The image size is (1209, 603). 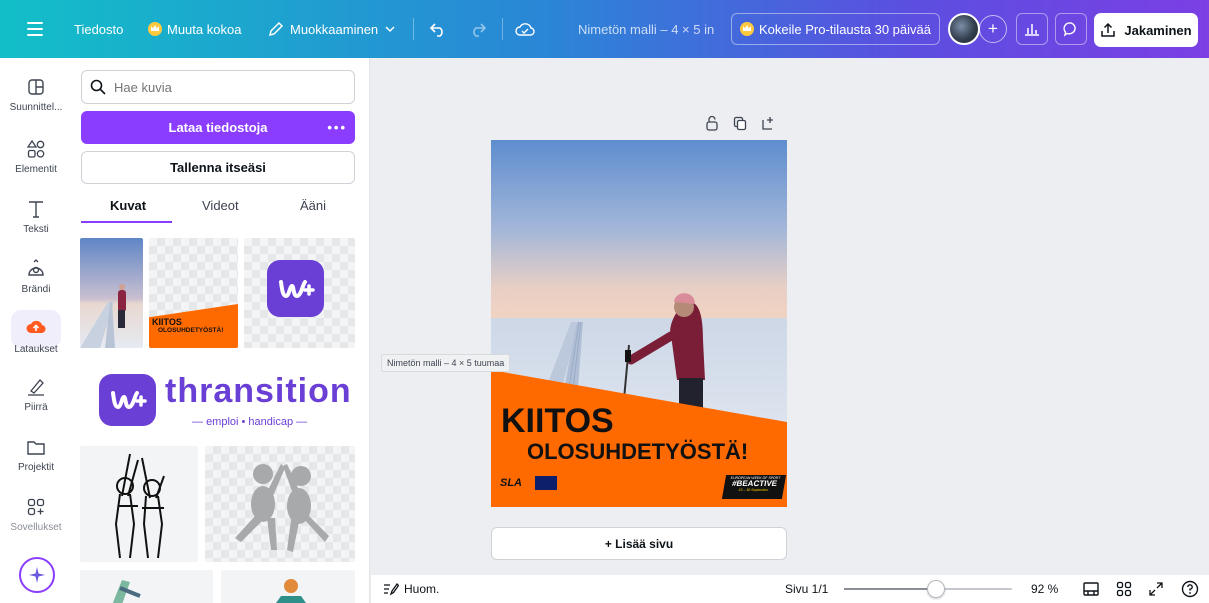 What do you see at coordinates (890, 589) in the screenshot?
I see `zoom-slider-fill` at bounding box center [890, 589].